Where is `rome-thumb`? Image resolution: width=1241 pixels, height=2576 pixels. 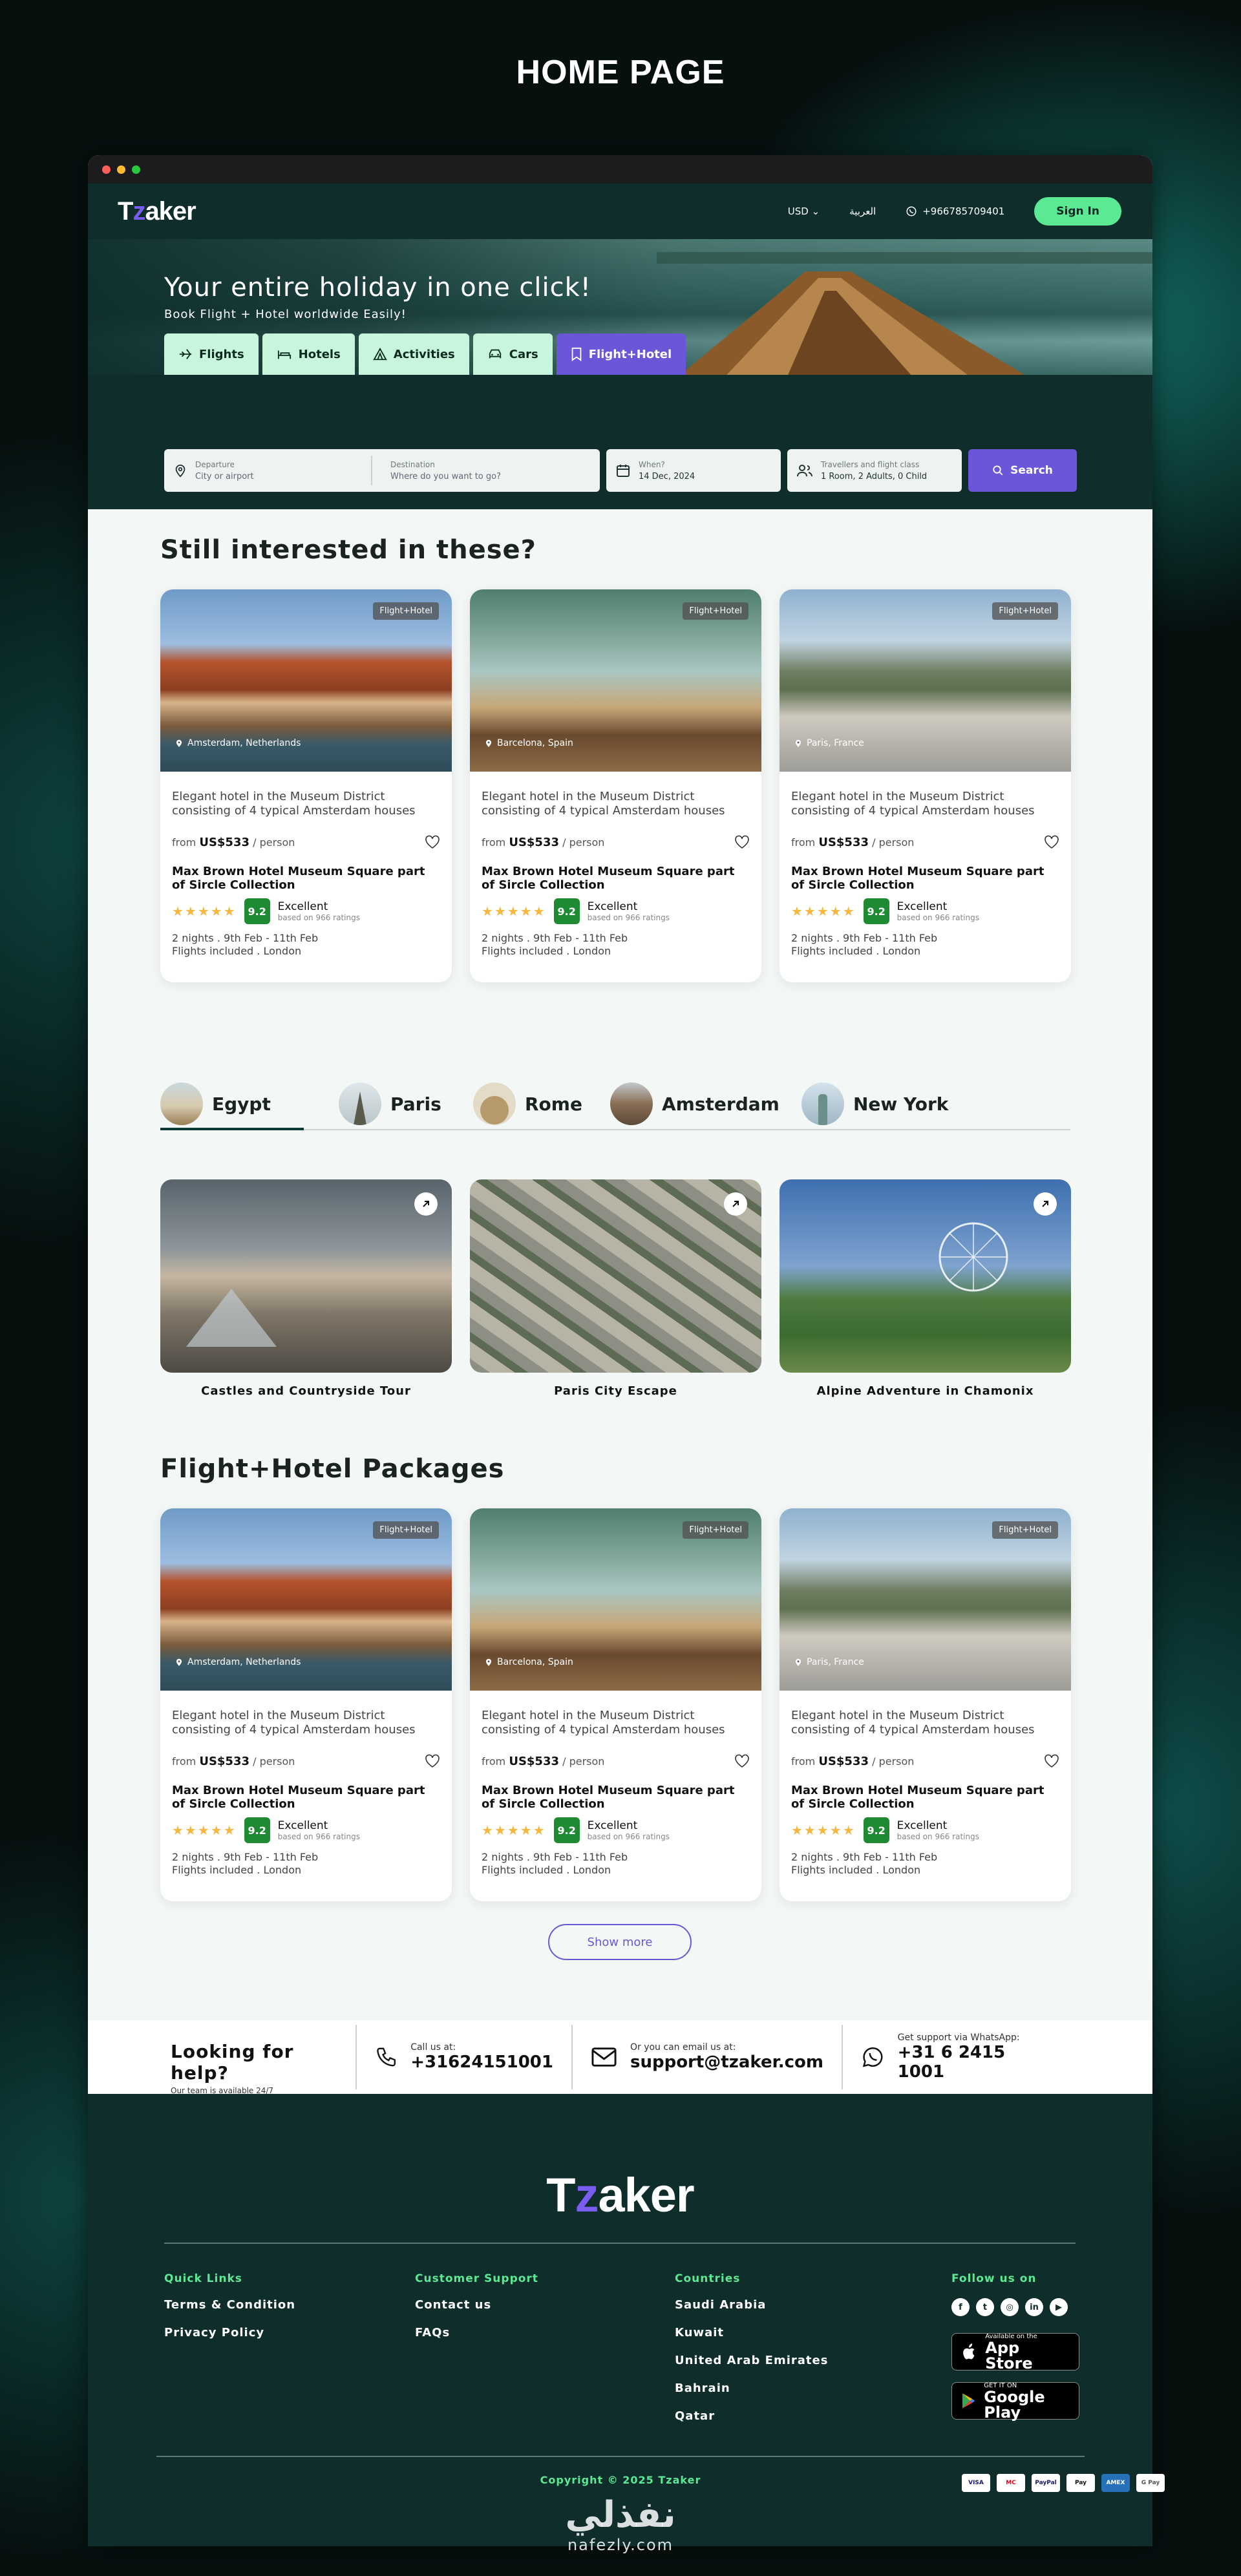 rome-thumb is located at coordinates (494, 1103).